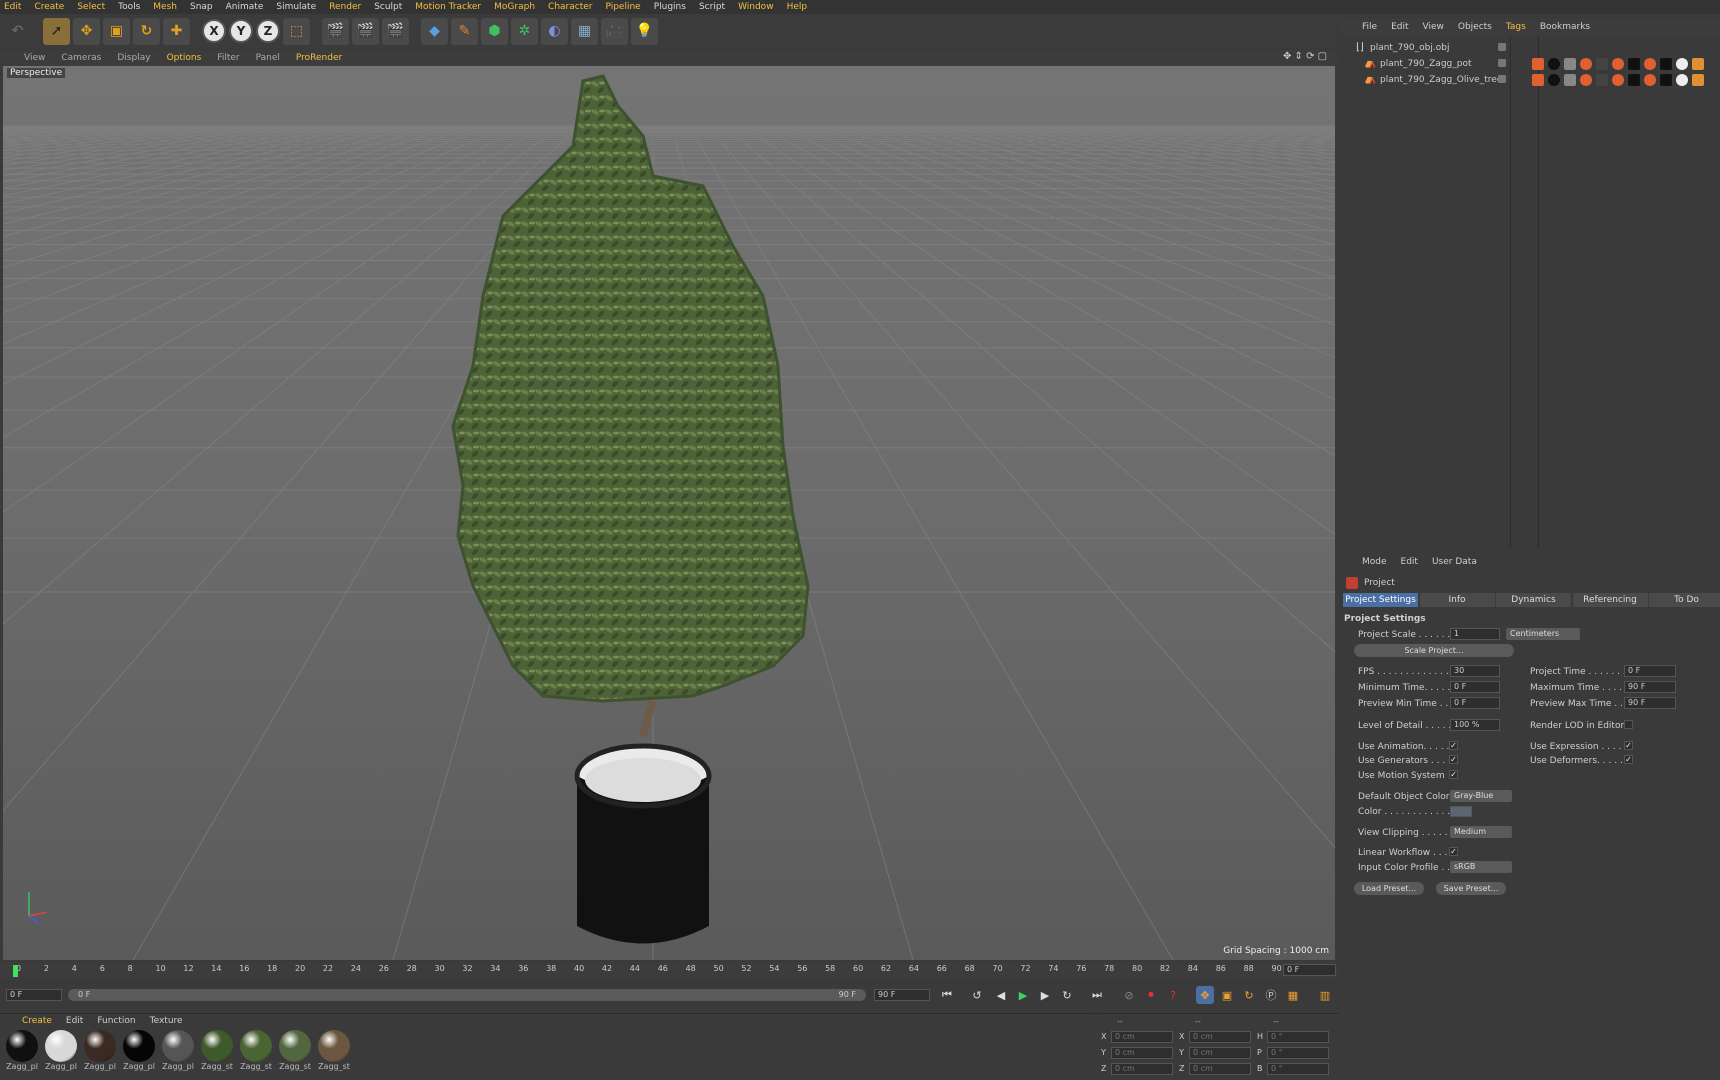 Image resolution: width=1720 pixels, height=1080 pixels. Describe the element at coordinates (1475, 634) in the screenshot. I see `project-scale-field: 1` at that location.